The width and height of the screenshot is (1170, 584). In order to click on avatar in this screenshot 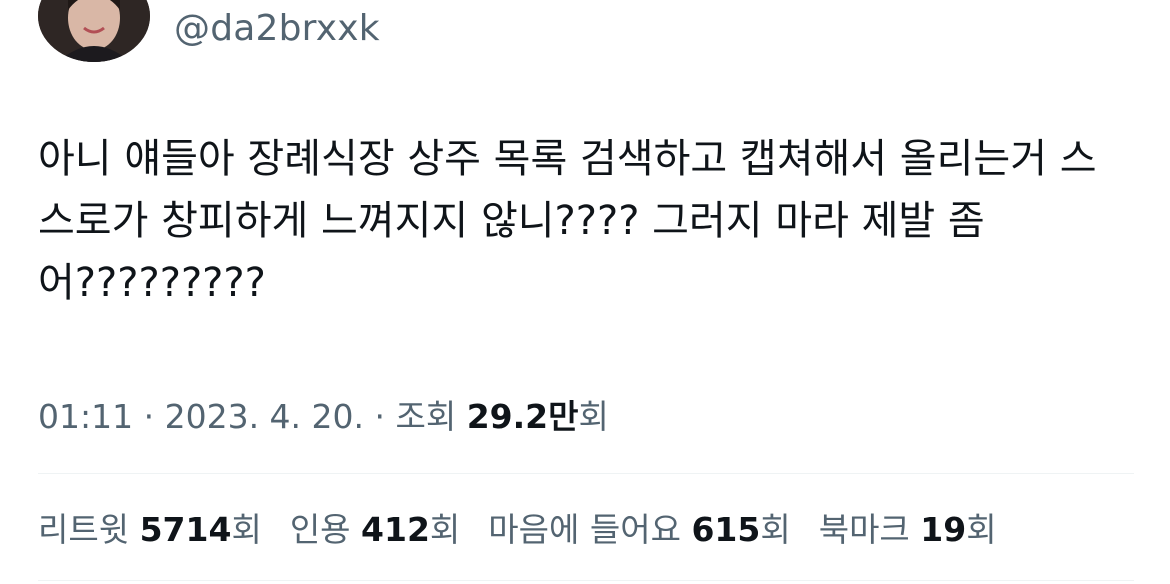, I will do `click(94, 31)`.